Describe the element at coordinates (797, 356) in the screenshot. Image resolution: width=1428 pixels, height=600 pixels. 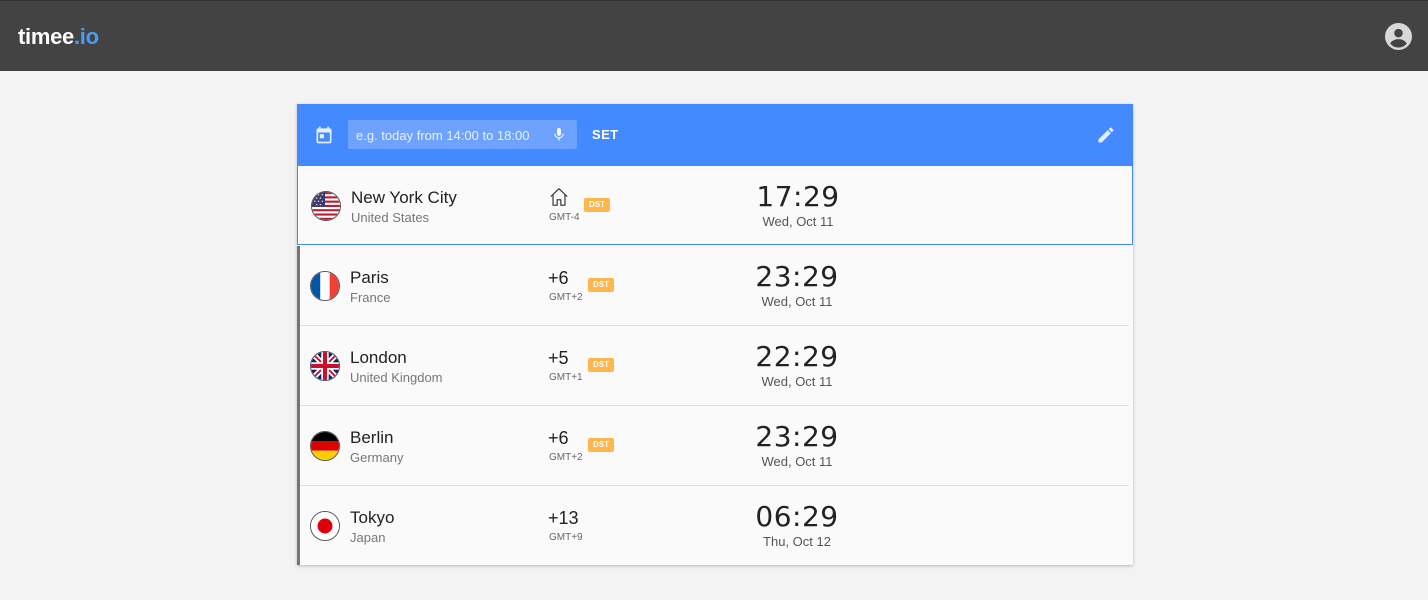
I see `local-time: 22:29` at that location.